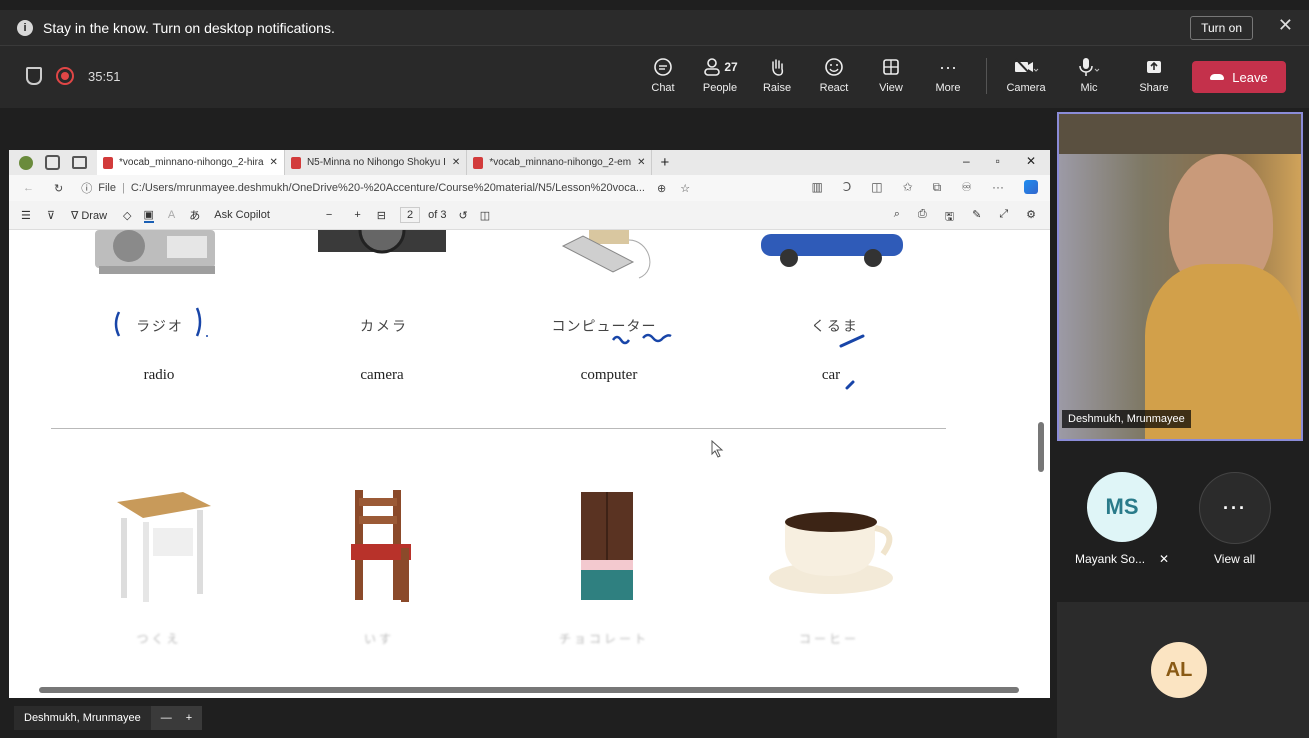  I want to click on text-box-icon: ▣, so click(148, 215).